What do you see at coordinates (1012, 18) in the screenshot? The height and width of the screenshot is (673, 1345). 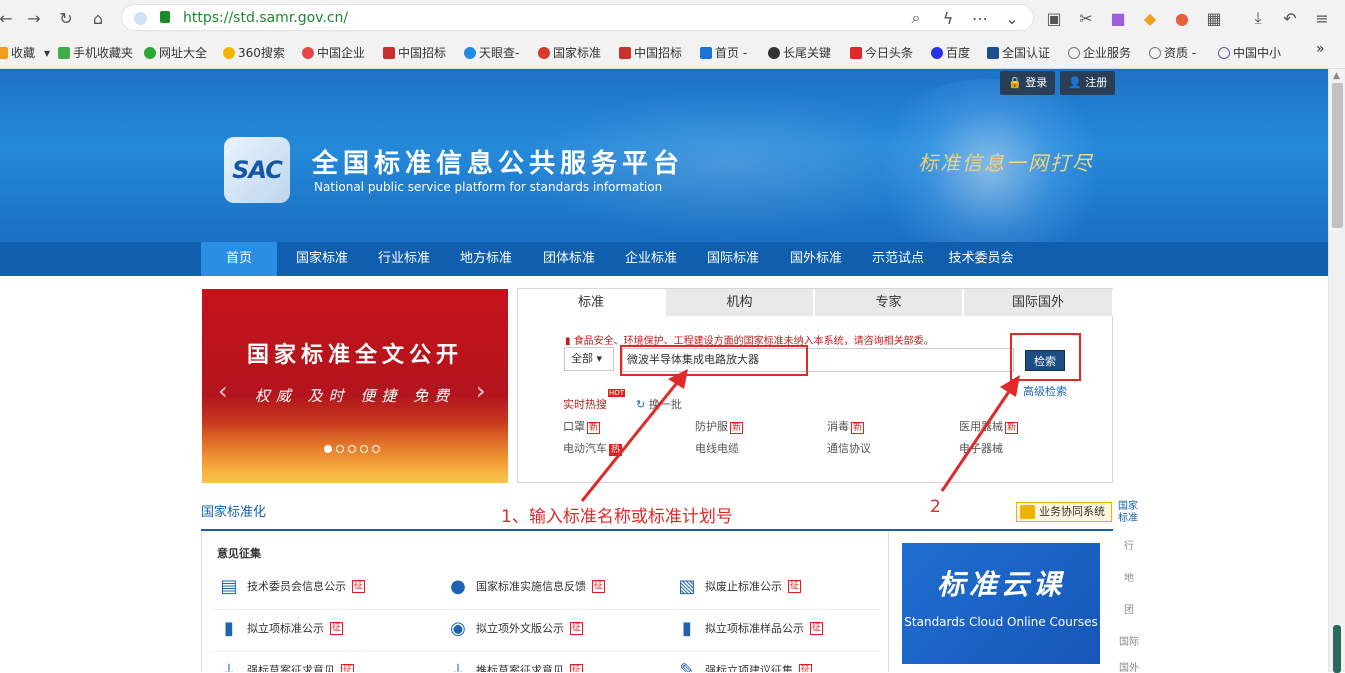 I see `chevron-down-icon: ⌄` at bounding box center [1012, 18].